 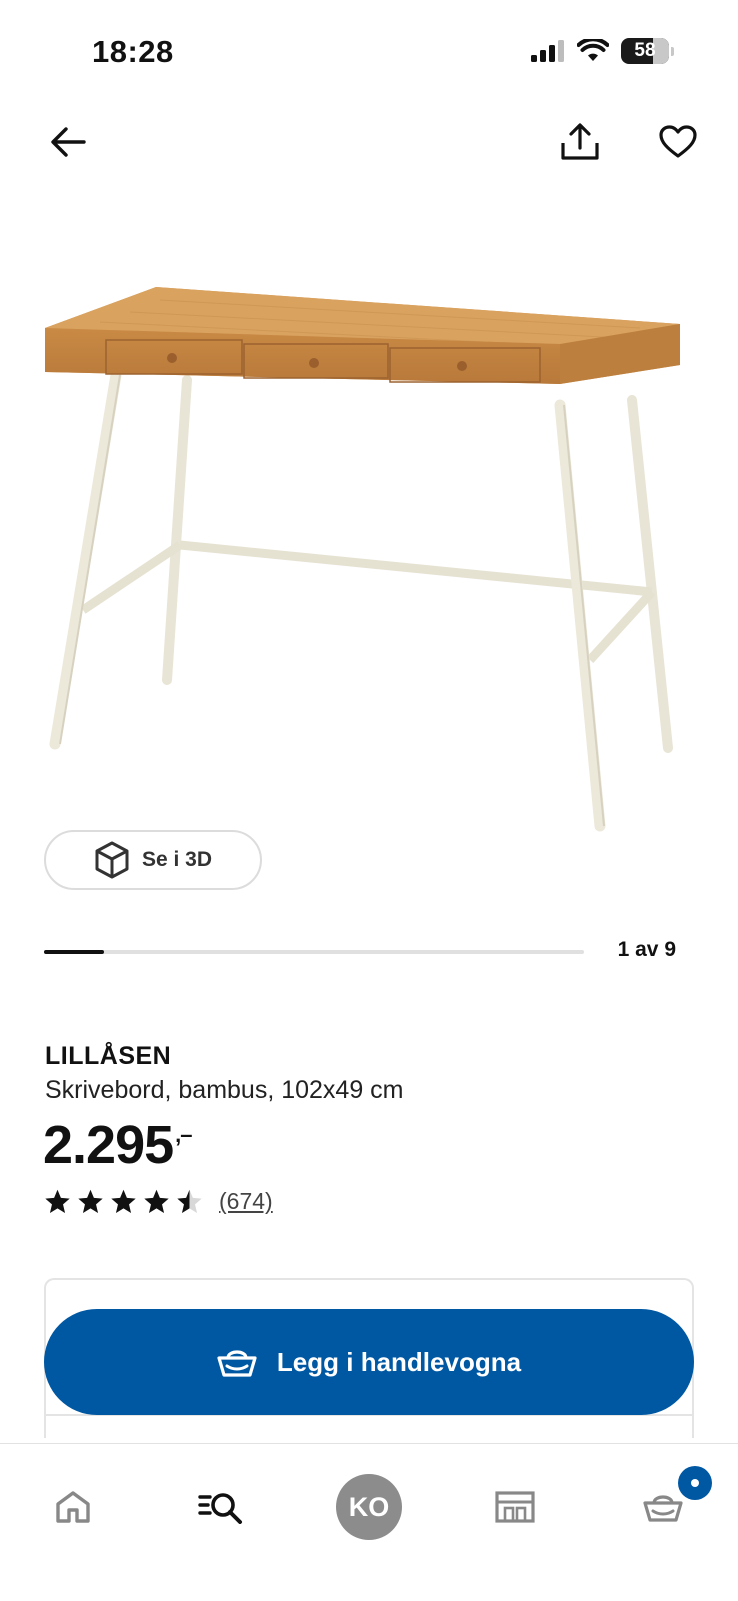 I want to click on status-icons: 58, so click(x=602, y=51).